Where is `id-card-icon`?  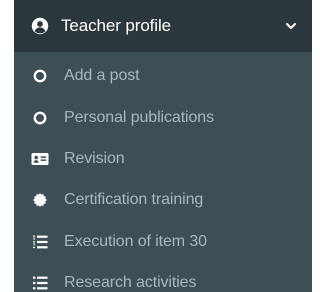
id-card-icon is located at coordinates (40, 159).